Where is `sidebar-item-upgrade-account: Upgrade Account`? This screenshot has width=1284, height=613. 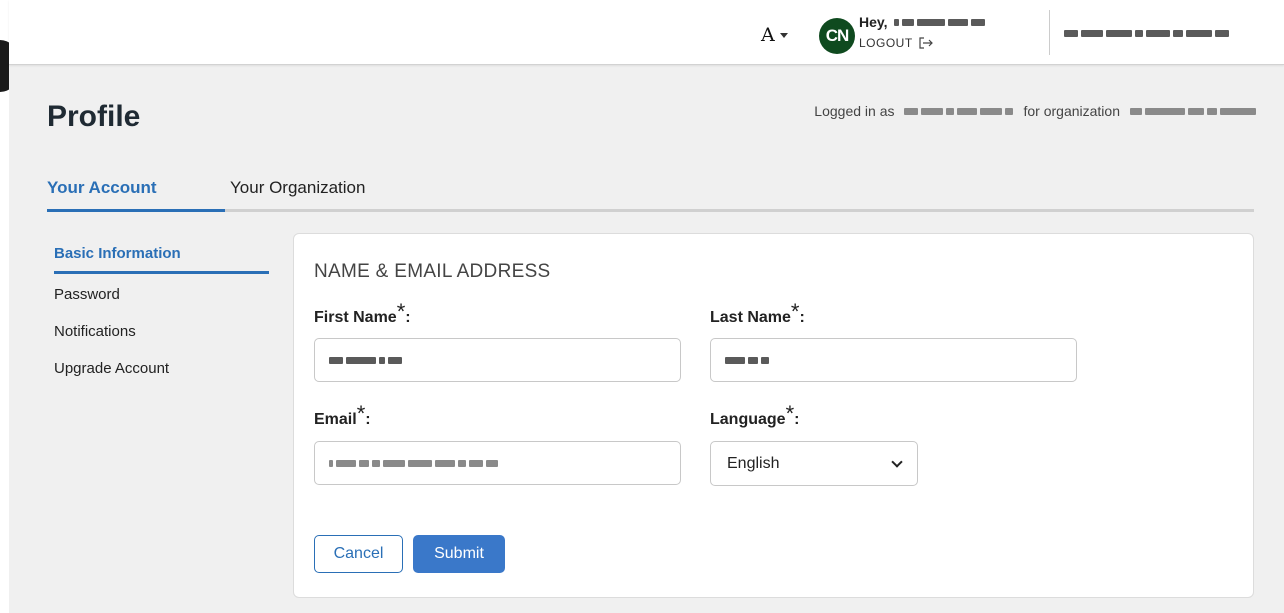
sidebar-item-upgrade-account: Upgrade Account is located at coordinates (161, 376).